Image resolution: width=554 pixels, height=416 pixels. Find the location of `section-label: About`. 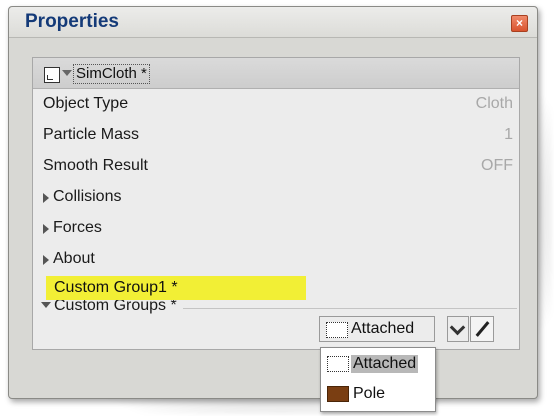

section-label: About is located at coordinates (74, 258).